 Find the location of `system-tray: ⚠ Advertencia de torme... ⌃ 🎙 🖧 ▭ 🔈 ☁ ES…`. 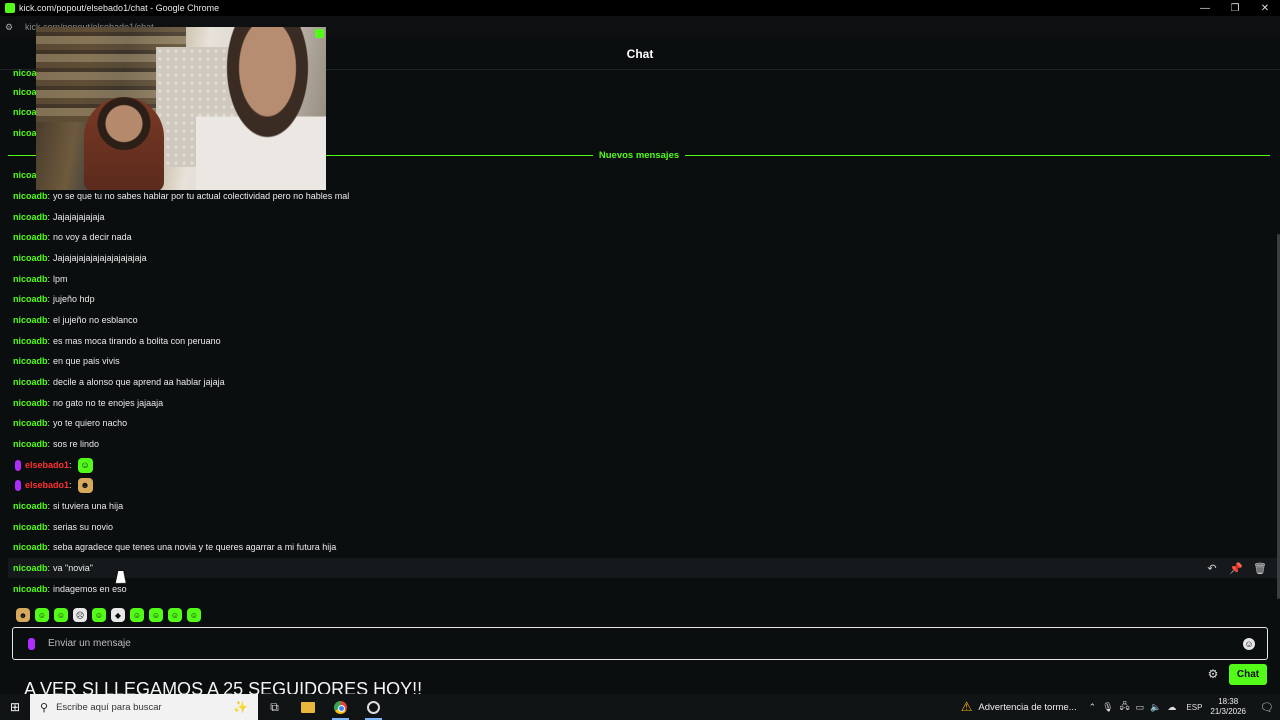

system-tray: ⚠ Advertencia de torme... ⌃ 🎙 🖧 ▭ 🔈 ☁ ES… is located at coordinates (1120, 707).